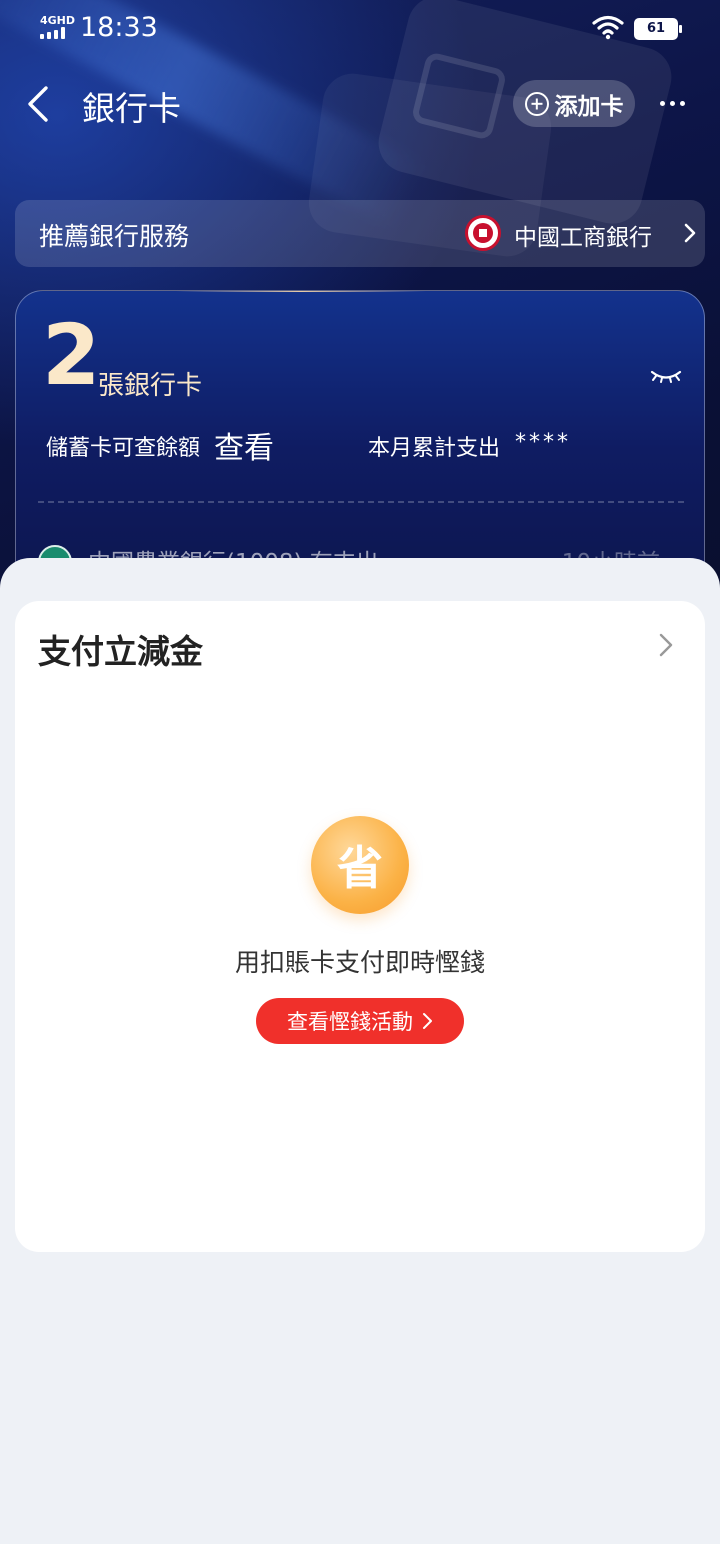  What do you see at coordinates (536, 103) in the screenshot?
I see `plus-circle-icon` at bounding box center [536, 103].